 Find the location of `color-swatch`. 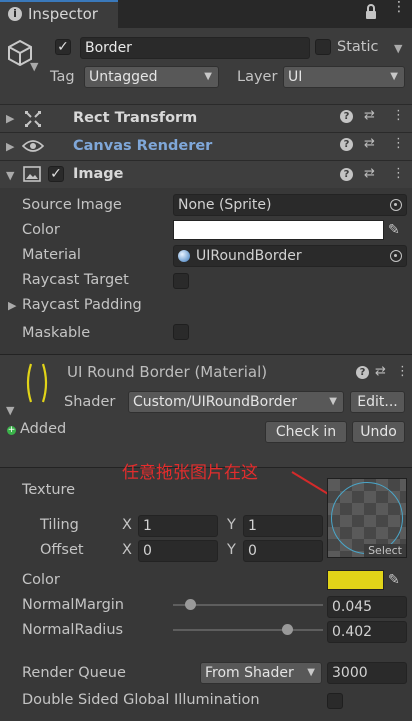

color-swatch is located at coordinates (278, 230).